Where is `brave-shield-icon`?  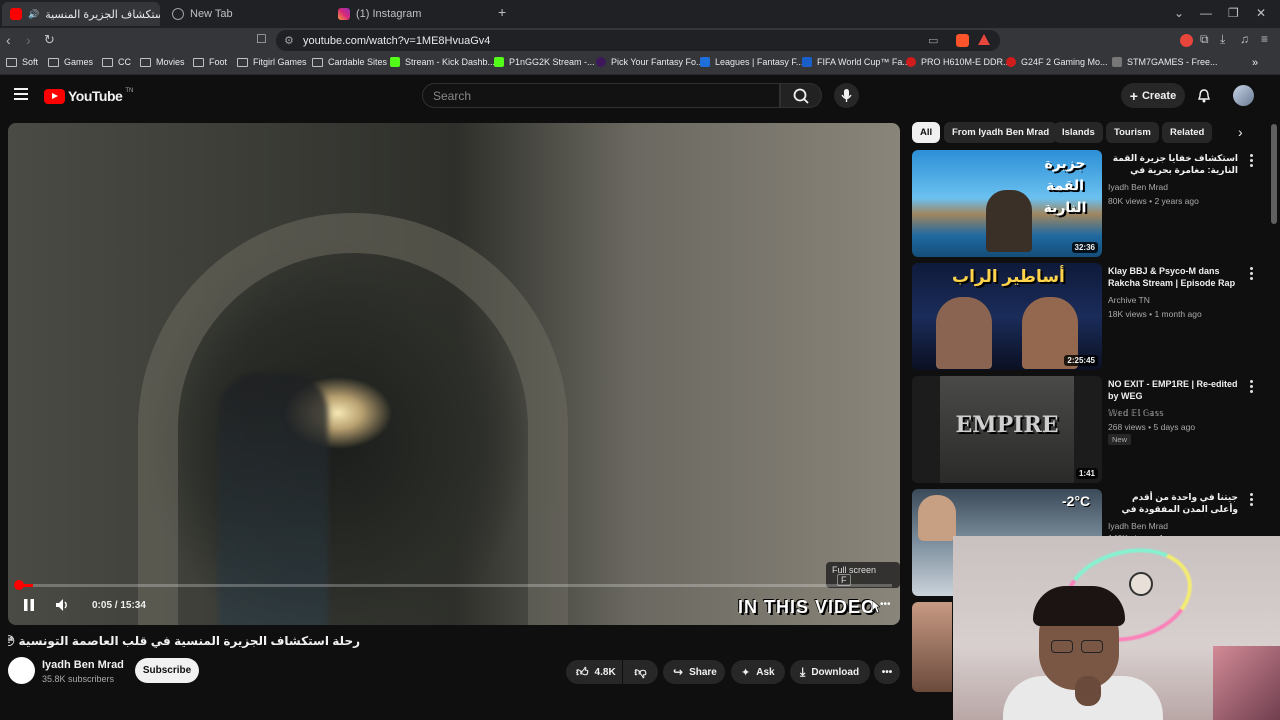 brave-shield-icon is located at coordinates (962, 40).